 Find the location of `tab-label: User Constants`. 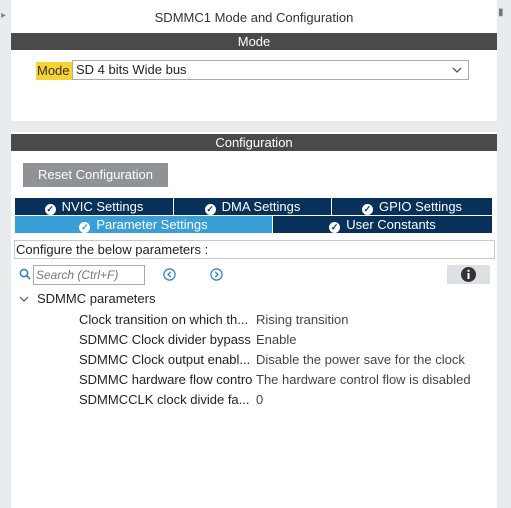

tab-label: User Constants is located at coordinates (391, 224).